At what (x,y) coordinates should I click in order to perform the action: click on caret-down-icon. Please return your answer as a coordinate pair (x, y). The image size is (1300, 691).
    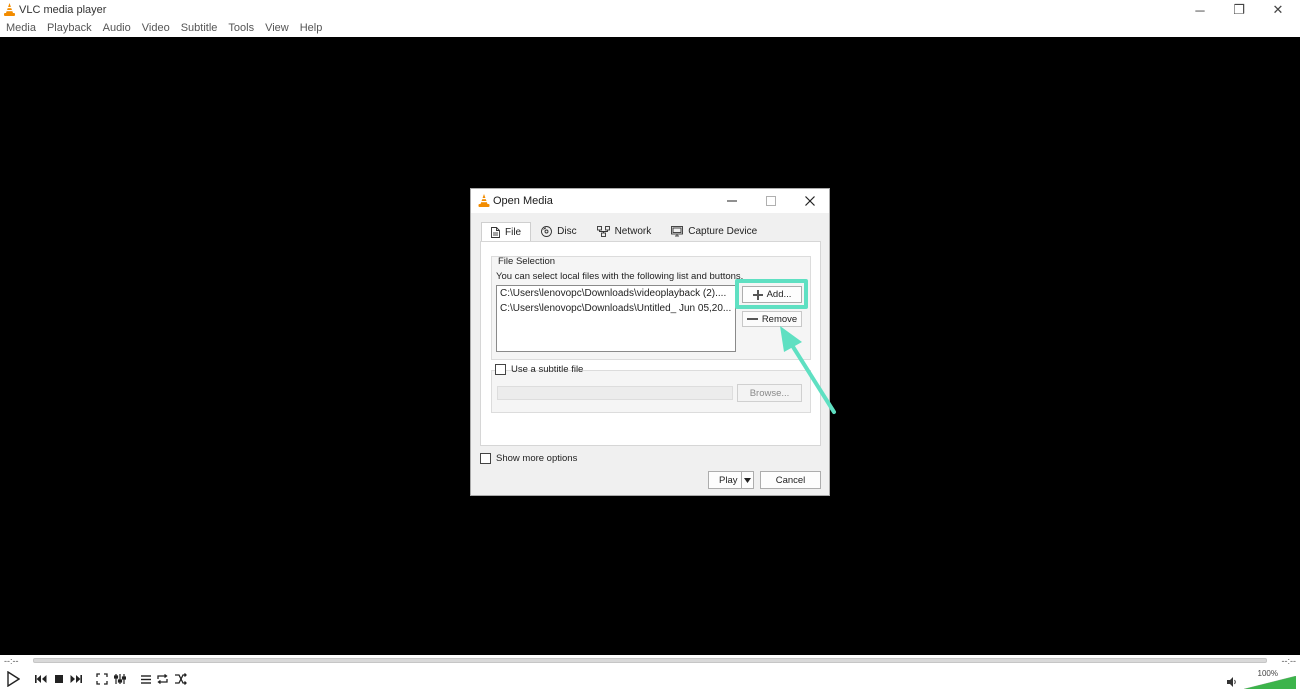
    Looking at the image, I should click on (747, 480).